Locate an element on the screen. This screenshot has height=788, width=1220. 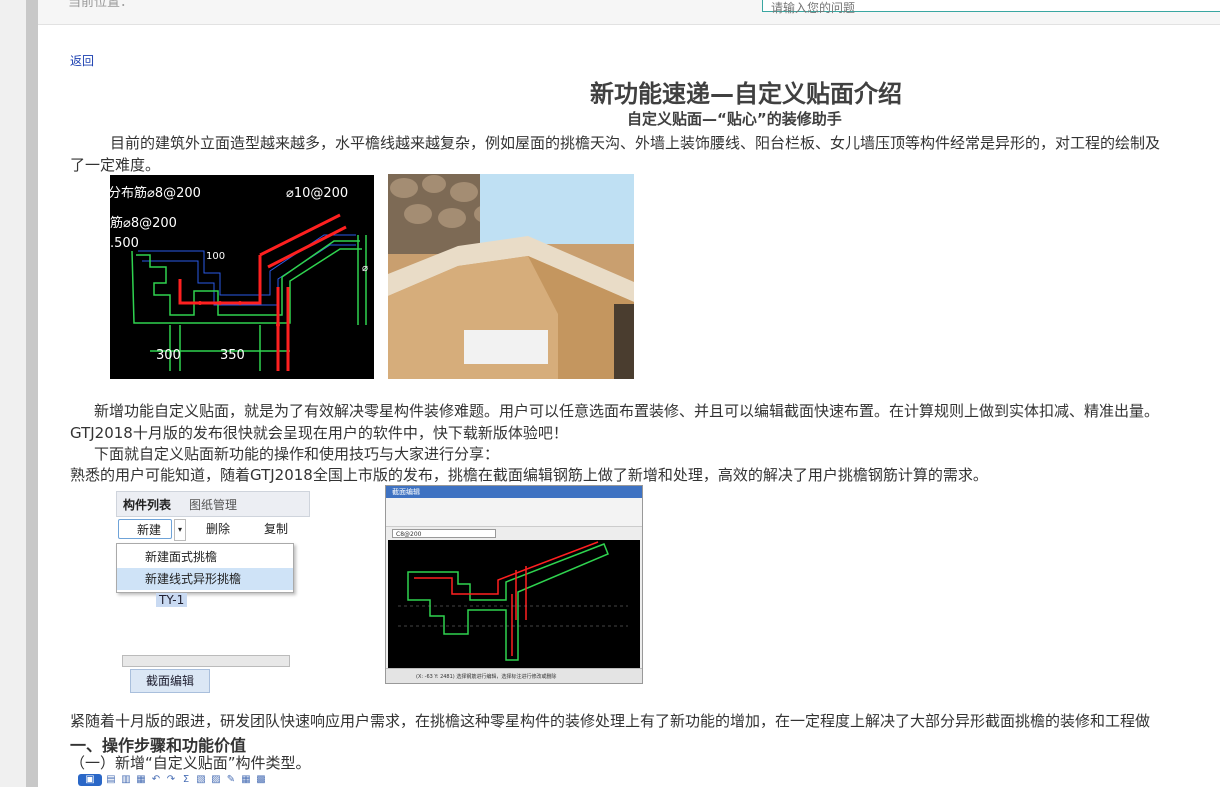
search-input is located at coordinates (991, 8).